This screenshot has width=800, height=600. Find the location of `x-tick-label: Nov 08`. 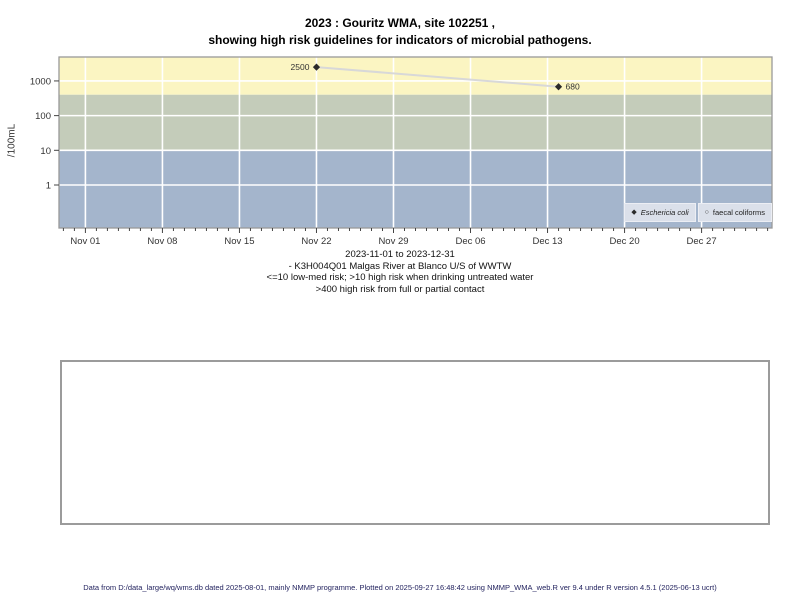

x-tick-label: Nov 08 is located at coordinates (162, 241).